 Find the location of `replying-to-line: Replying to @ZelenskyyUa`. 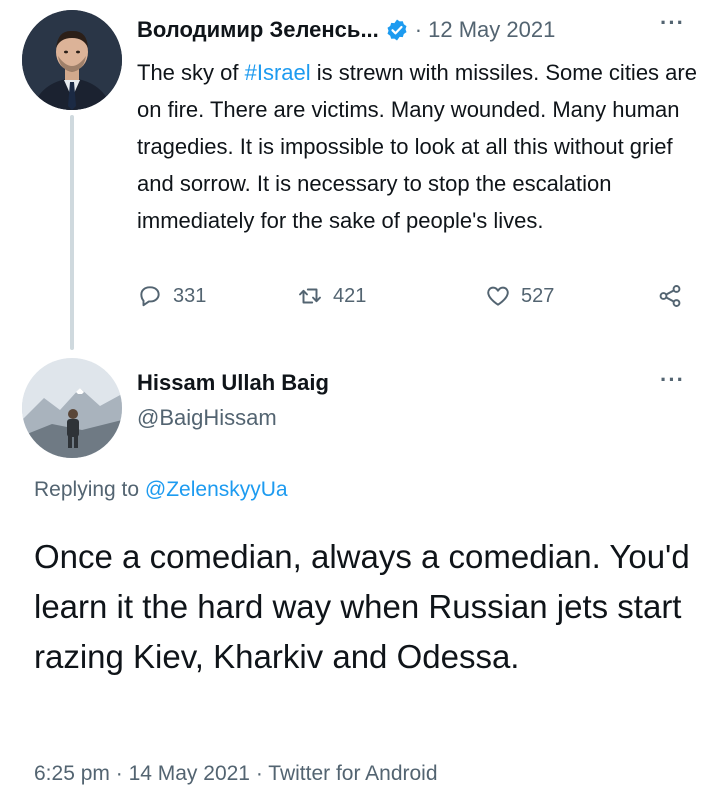

replying-to-line: Replying to @ZelenskyyUa is located at coordinates (161, 490).